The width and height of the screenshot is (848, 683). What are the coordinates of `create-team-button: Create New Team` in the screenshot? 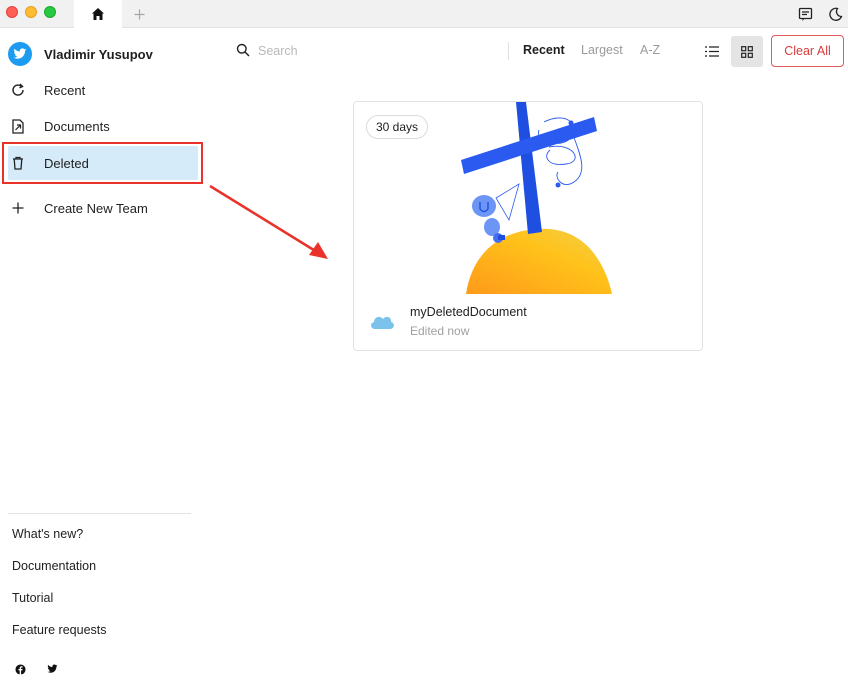 It's located at (103, 208).